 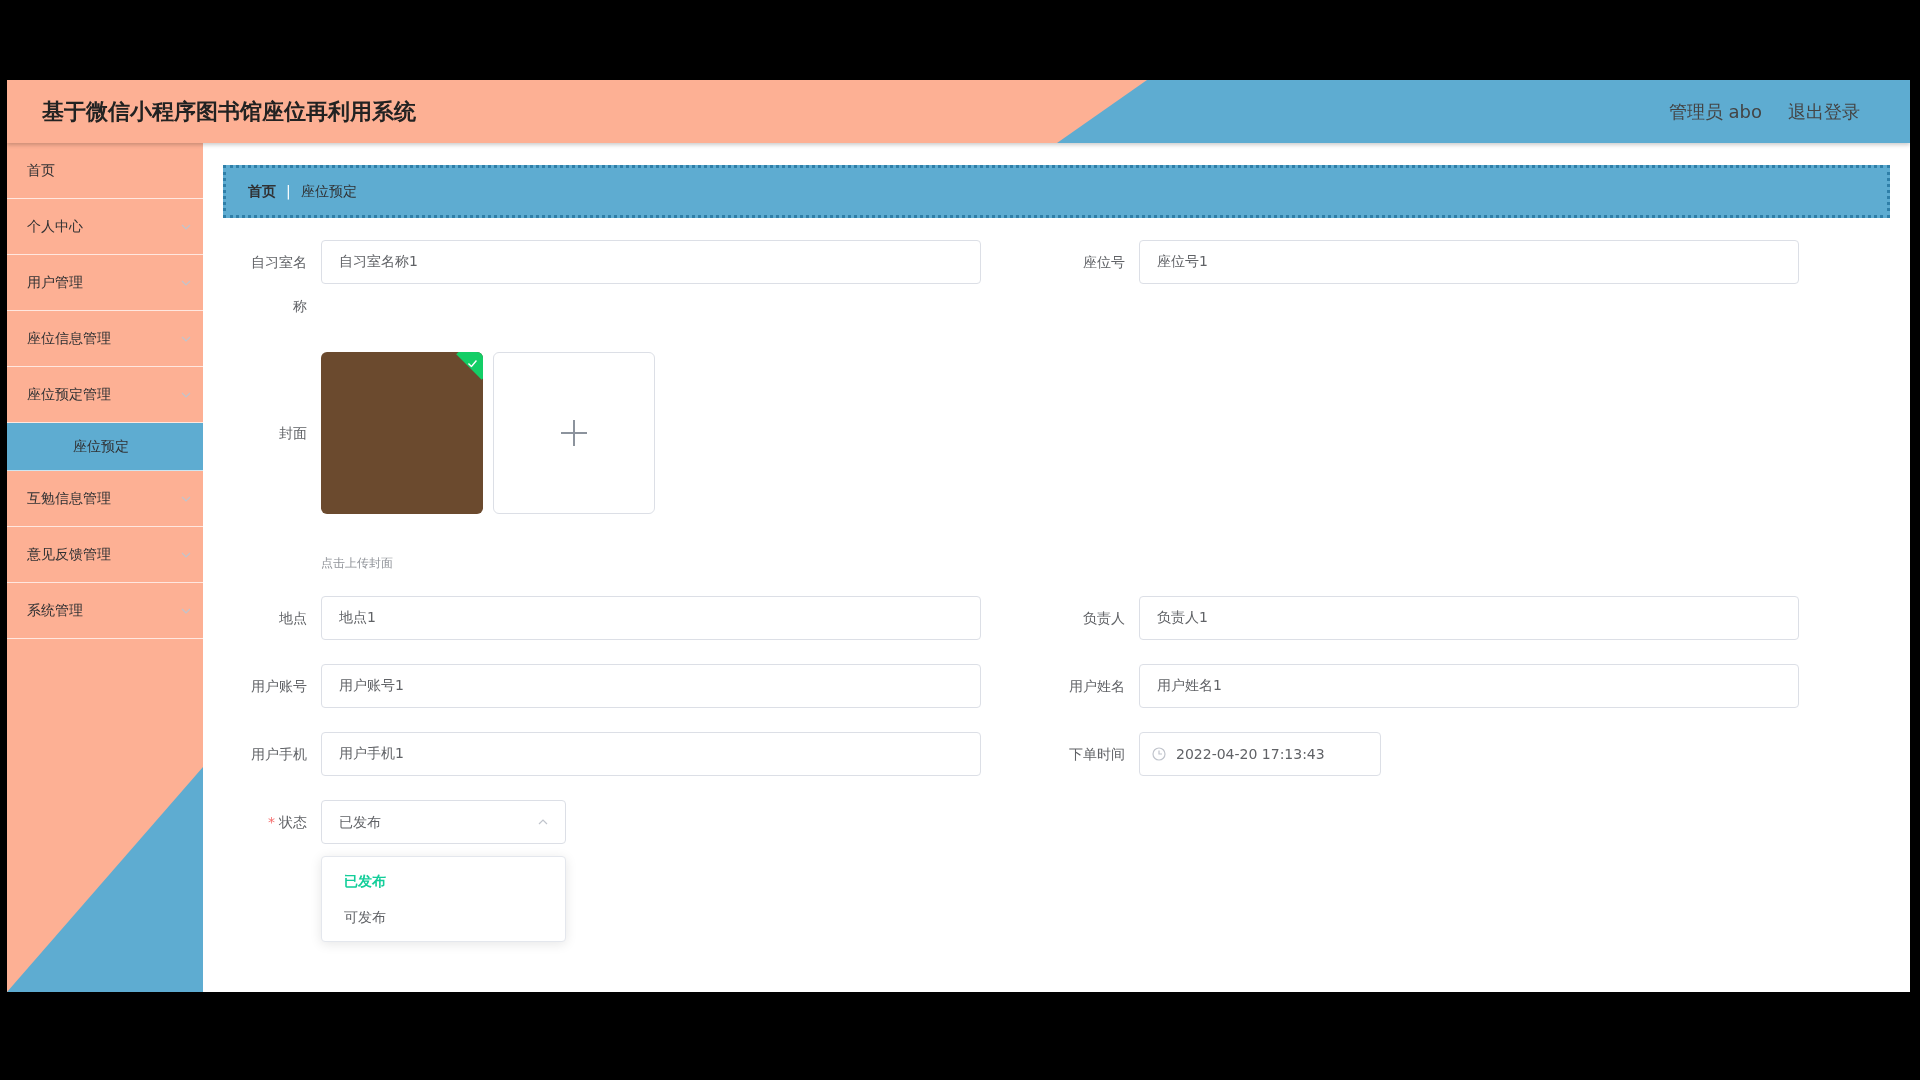 I want to click on datetime-field: 2022-04-20 17:13:43, so click(x=1260, y=754).